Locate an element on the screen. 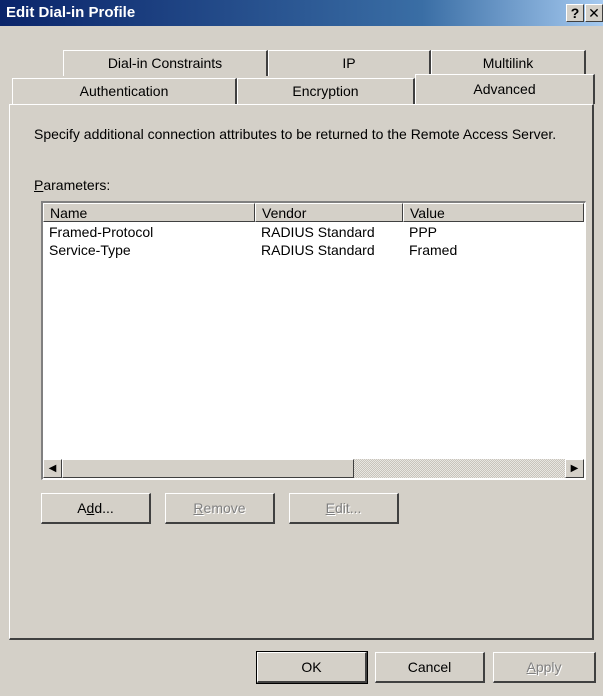 This screenshot has width=603, height=696. table-row: Service-Type RADIUS Standard Framed is located at coordinates (313, 250).